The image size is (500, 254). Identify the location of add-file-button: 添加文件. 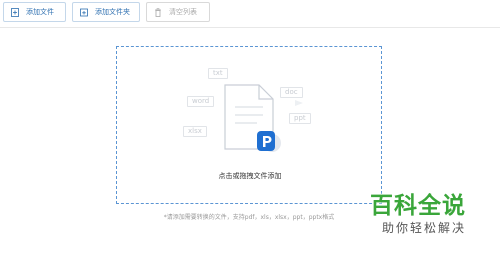
(34, 12).